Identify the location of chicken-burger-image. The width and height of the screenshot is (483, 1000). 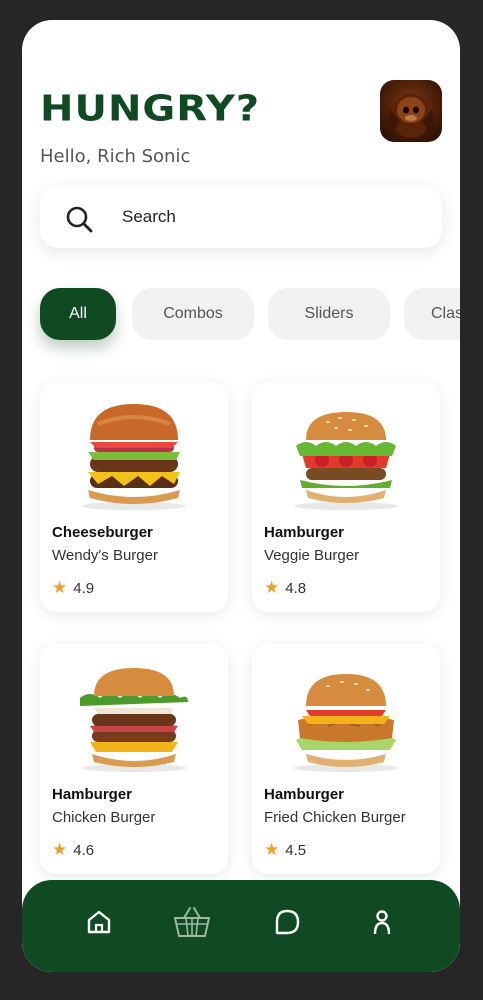
(134, 720).